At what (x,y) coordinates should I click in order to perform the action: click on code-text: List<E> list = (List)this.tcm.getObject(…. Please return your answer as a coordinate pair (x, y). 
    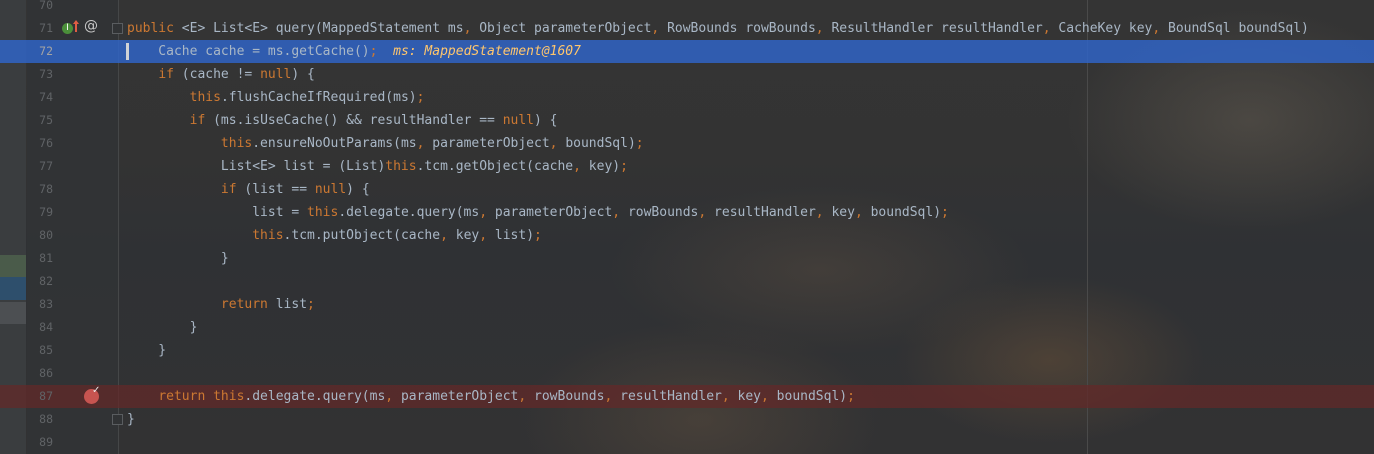
    Looking at the image, I should click on (377, 166).